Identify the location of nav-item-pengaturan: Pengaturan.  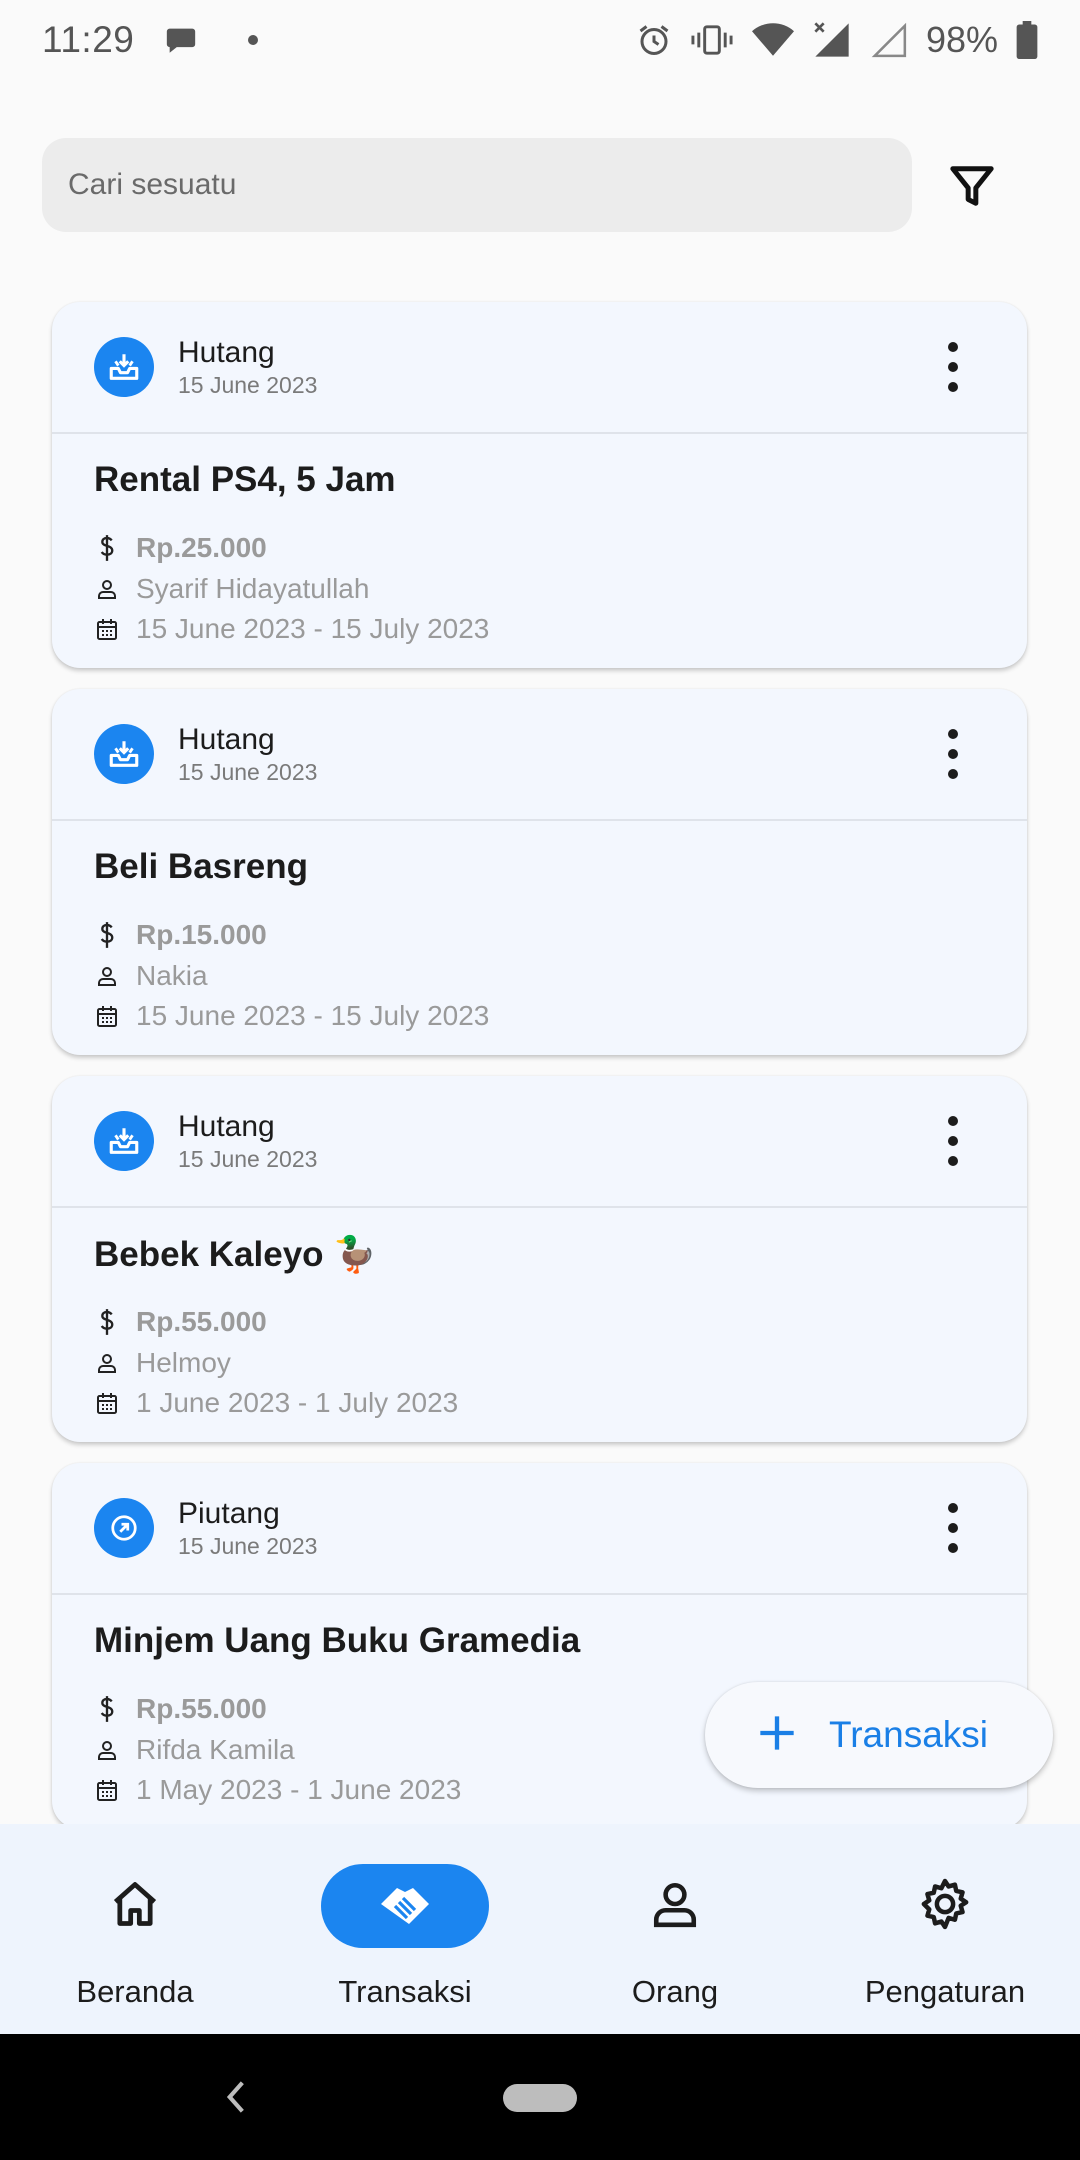
(945, 1929).